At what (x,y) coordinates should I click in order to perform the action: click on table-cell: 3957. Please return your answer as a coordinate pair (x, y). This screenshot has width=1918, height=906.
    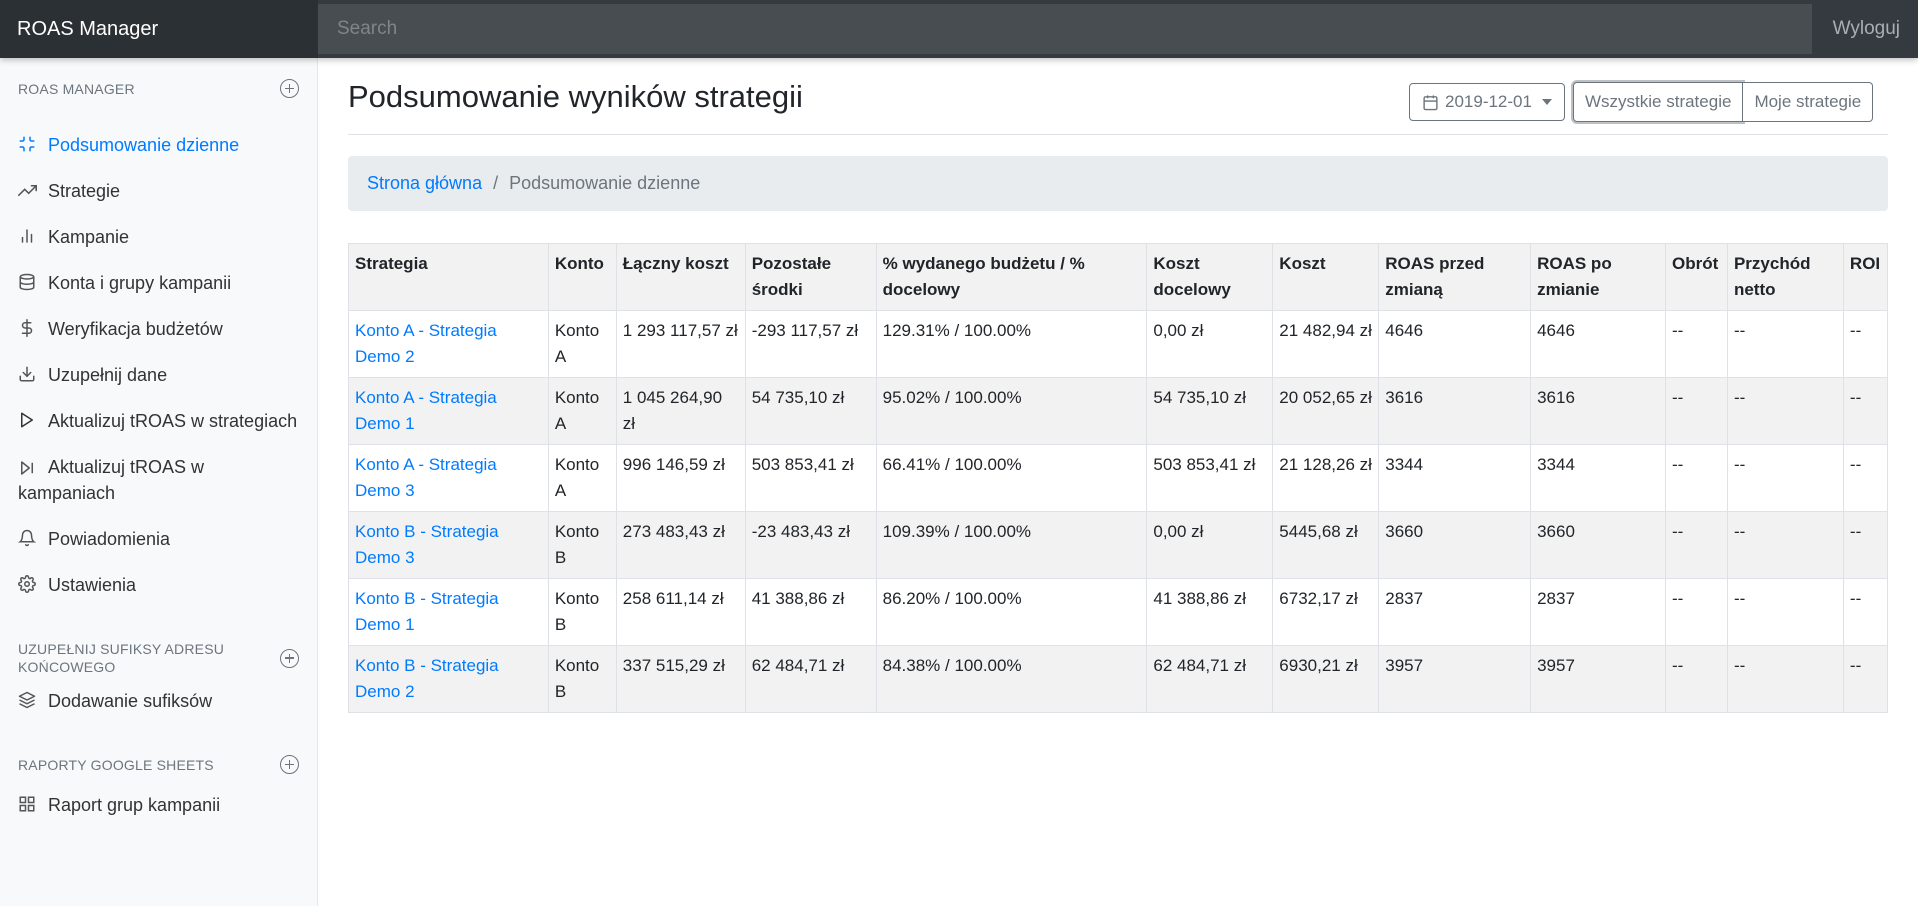
    Looking at the image, I should click on (1455, 679).